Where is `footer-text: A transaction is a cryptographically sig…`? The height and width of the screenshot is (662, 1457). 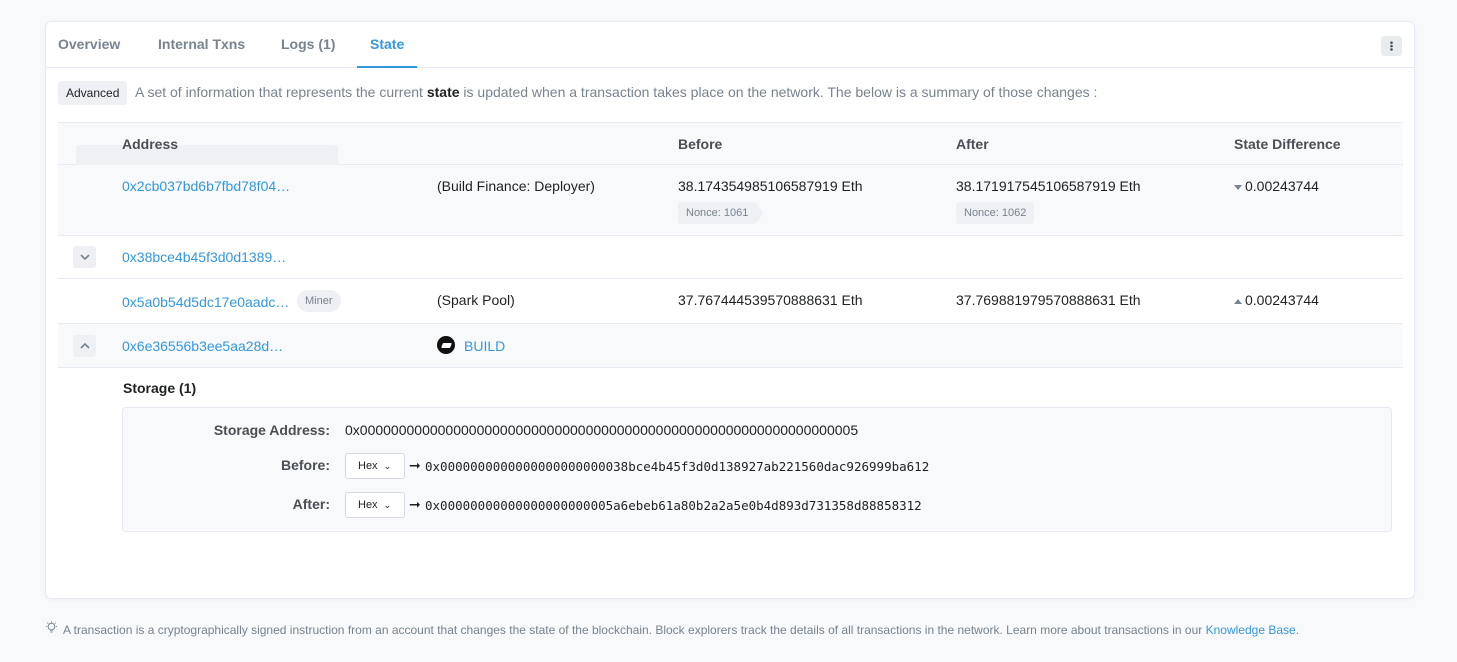
footer-text: A transaction is a cryptographically sig… is located at coordinates (633, 630).